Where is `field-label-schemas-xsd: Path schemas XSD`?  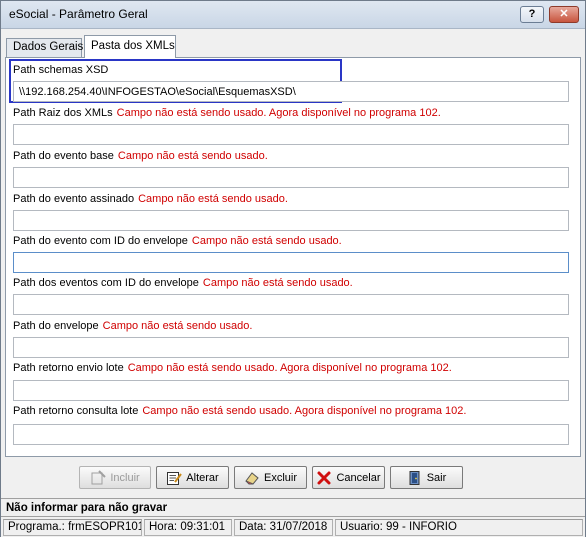 field-label-schemas-xsd: Path schemas XSD is located at coordinates (60, 70).